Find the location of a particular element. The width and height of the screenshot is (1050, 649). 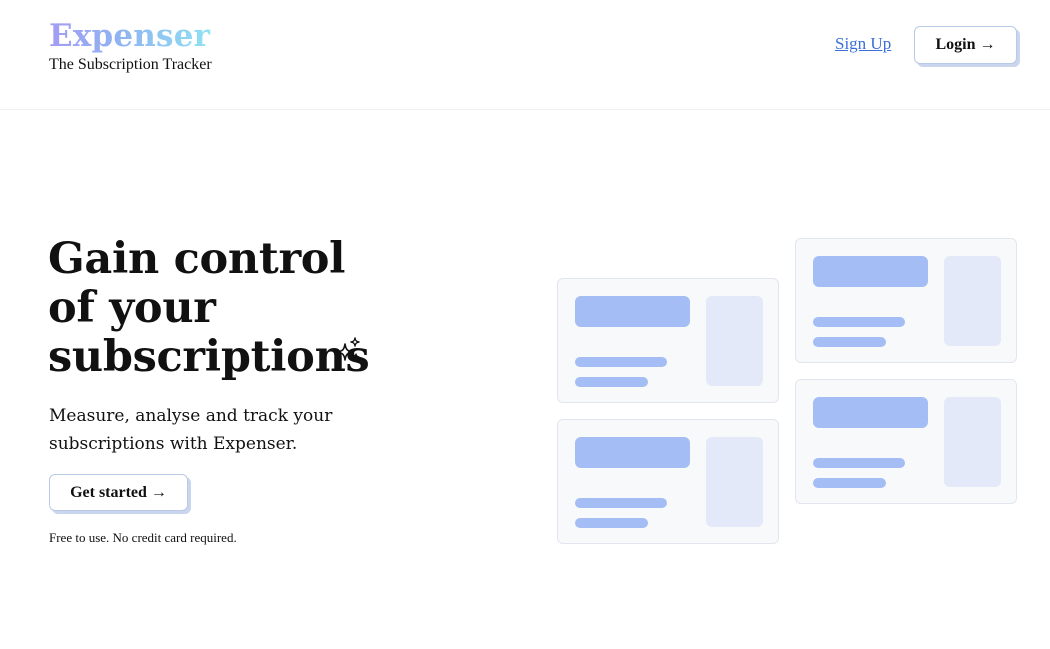

hero-title-line-1: Gain control is located at coordinates (197, 259).